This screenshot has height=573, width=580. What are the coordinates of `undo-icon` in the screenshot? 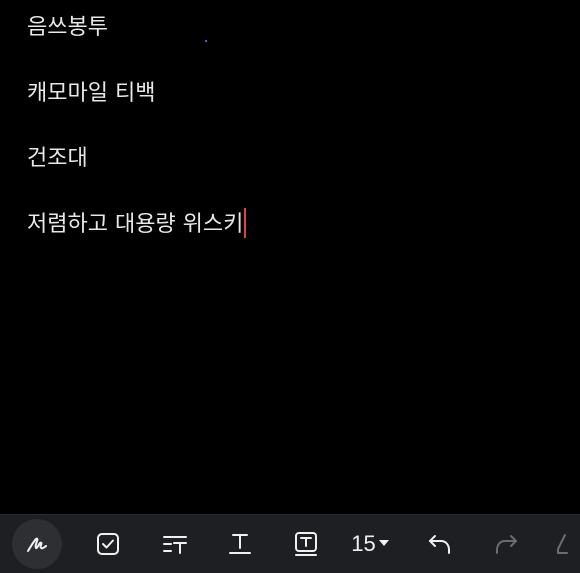 It's located at (439, 544).